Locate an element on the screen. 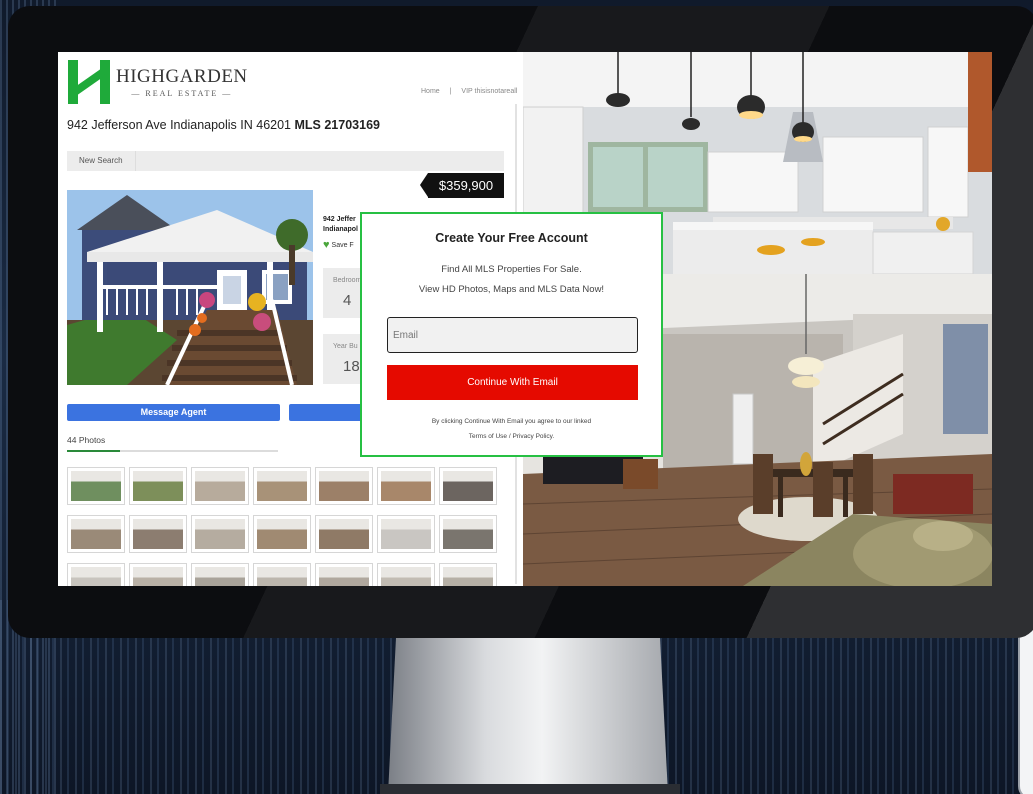 The image size is (1033, 794). photos-progress-bar is located at coordinates (172, 451).